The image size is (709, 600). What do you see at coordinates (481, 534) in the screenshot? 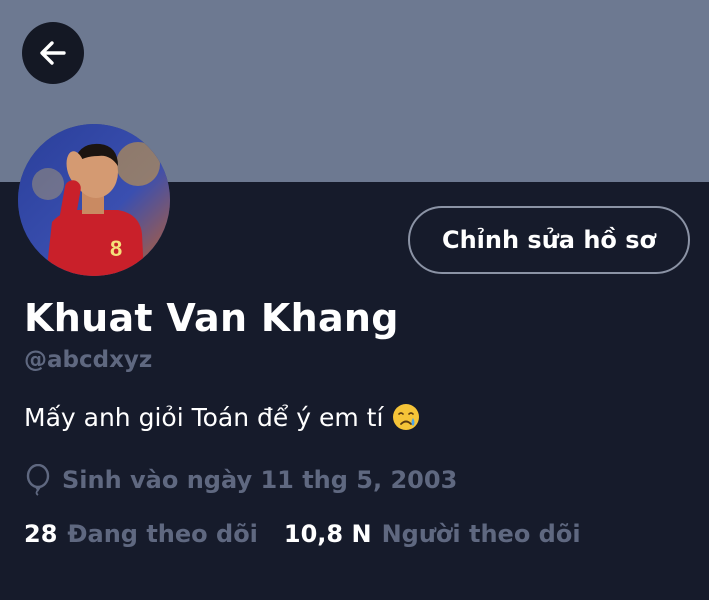
I see `followers-label: Người theo dõi` at bounding box center [481, 534].